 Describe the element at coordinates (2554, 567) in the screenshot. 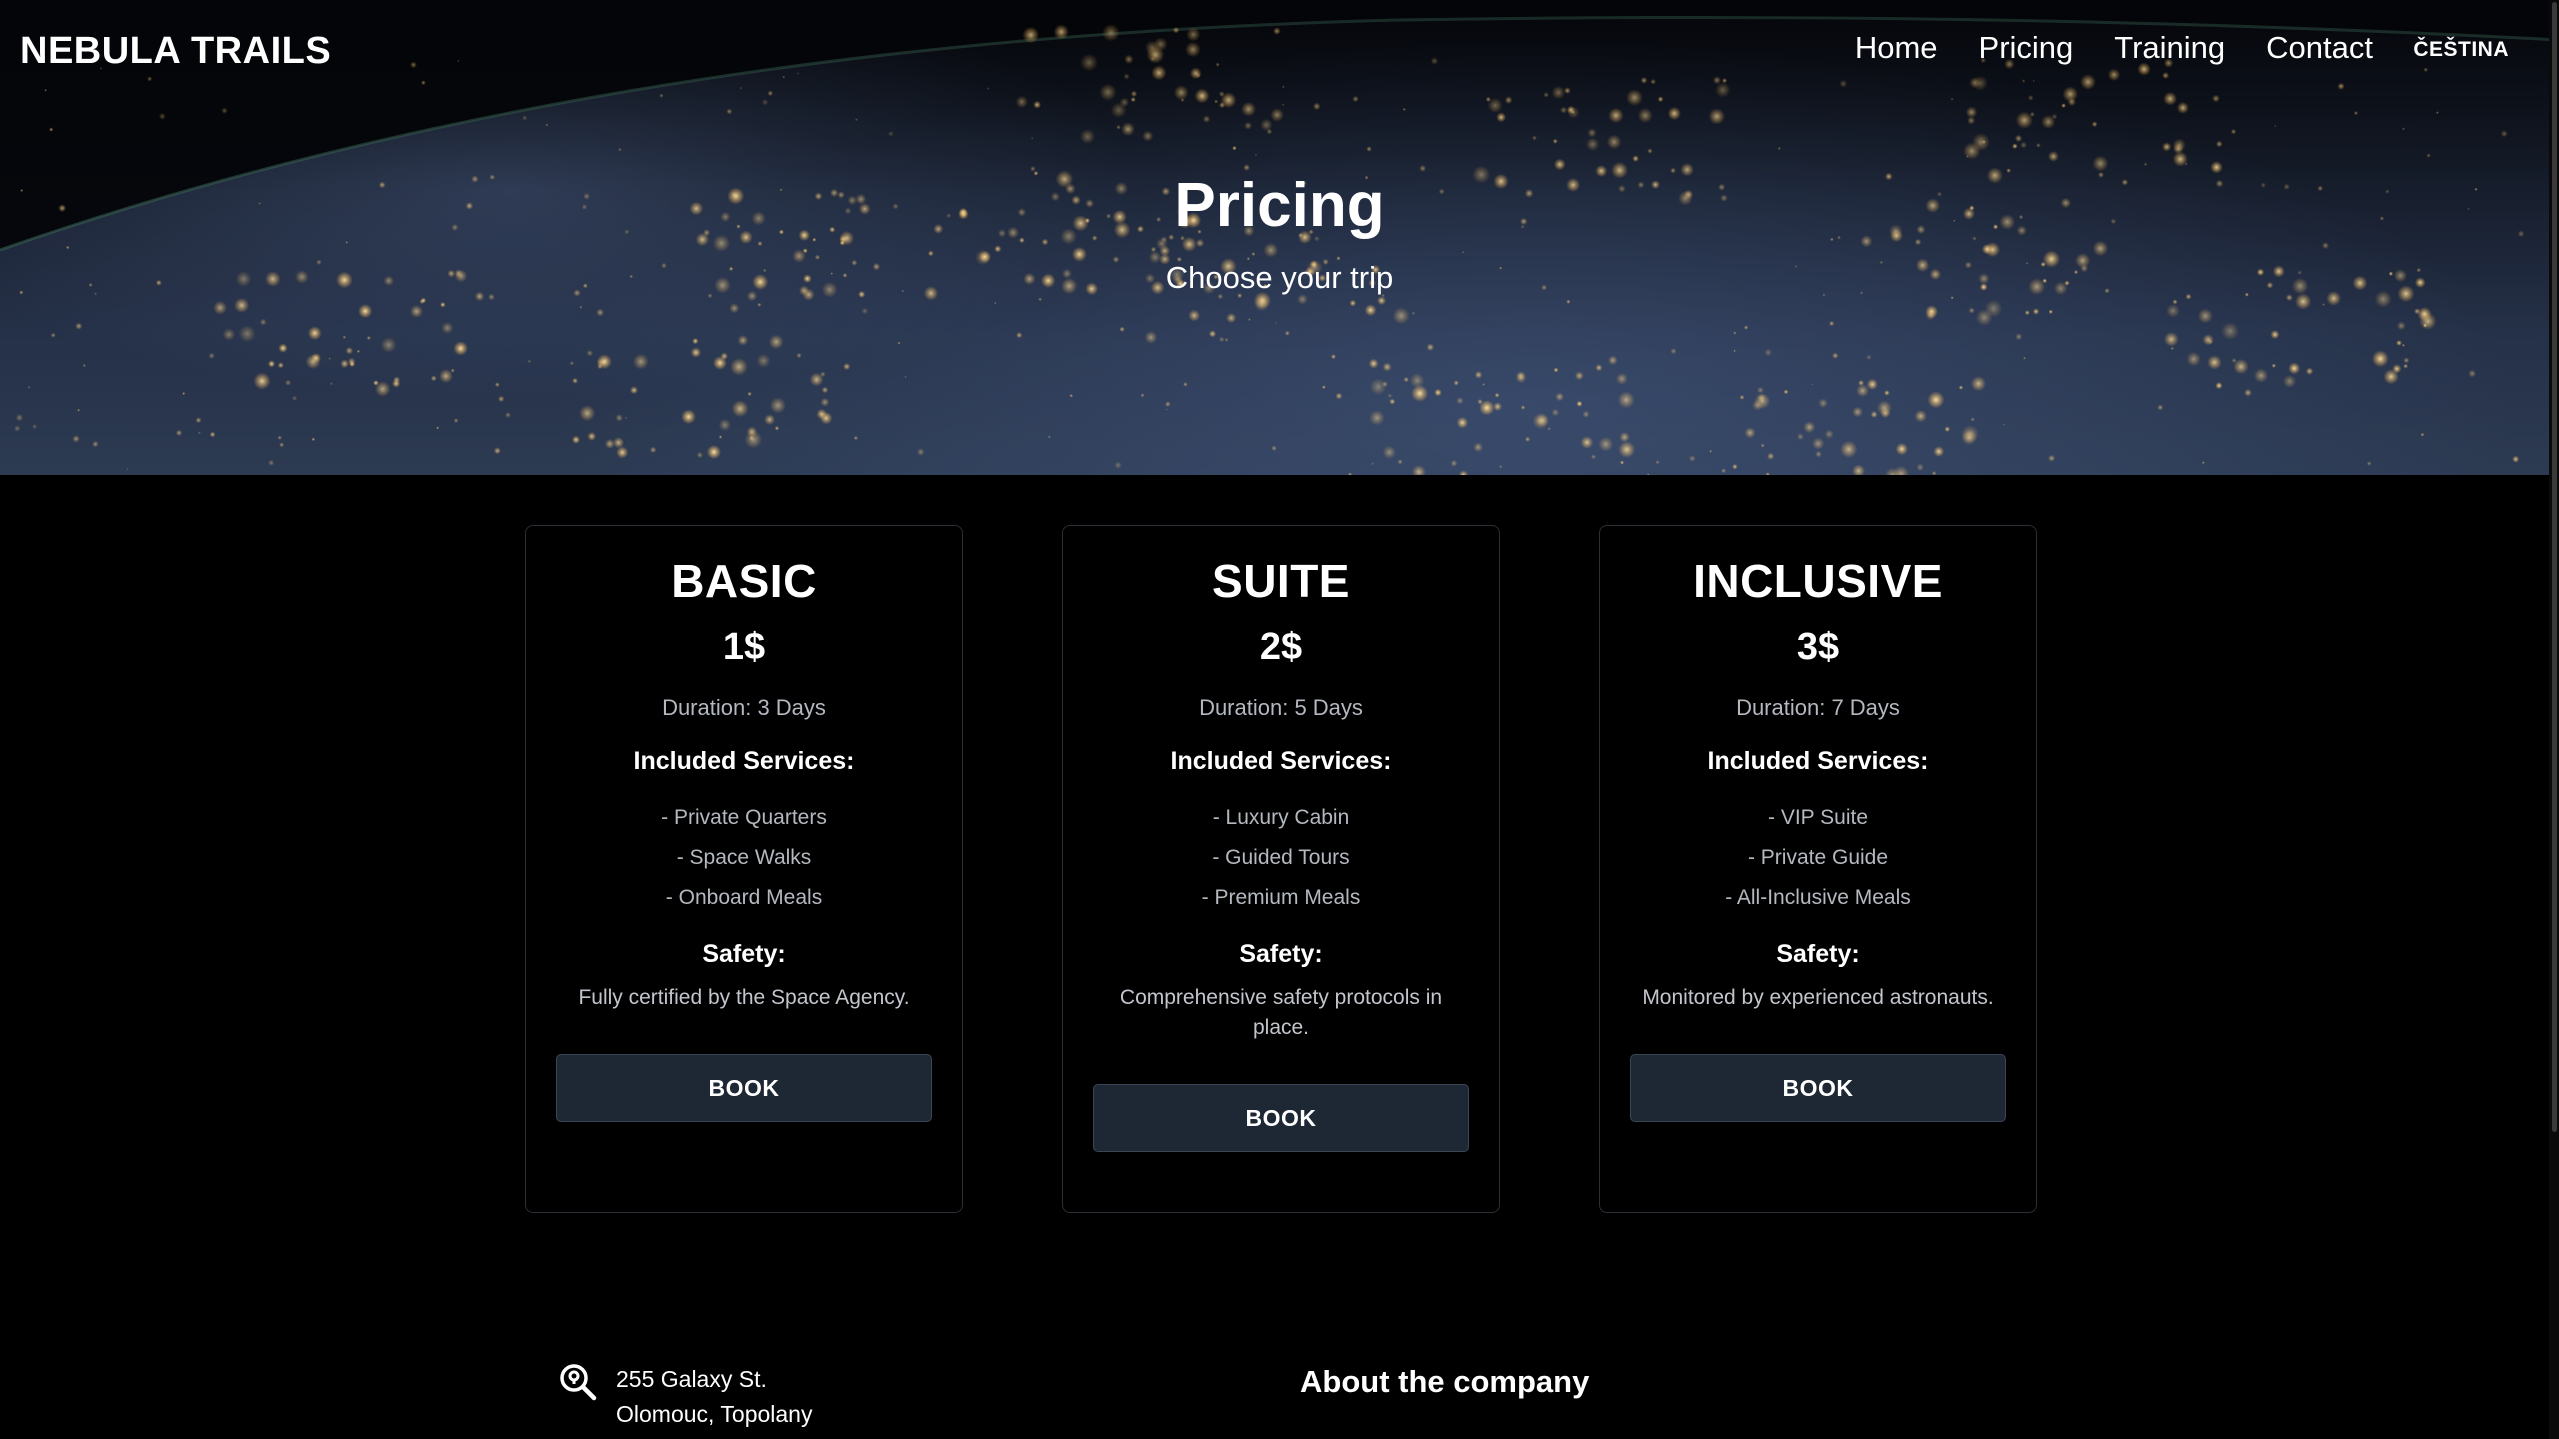

I see `scrollbar-thumb` at that location.